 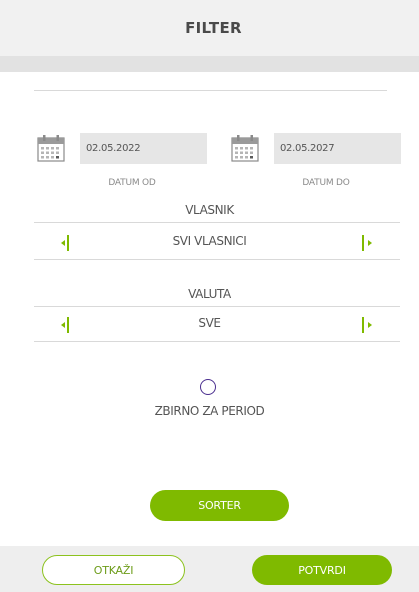 I want to click on cancel-button: OTKAŽI, so click(x=113, y=570).